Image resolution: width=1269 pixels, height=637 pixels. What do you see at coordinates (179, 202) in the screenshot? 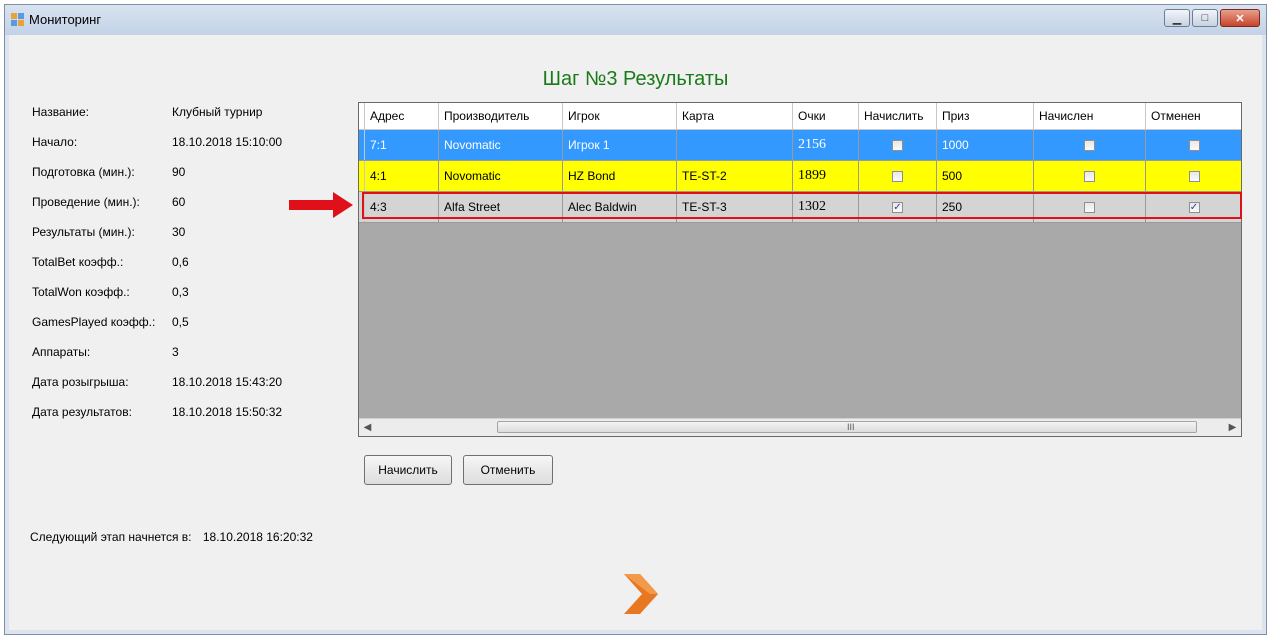
I see `info-value: 60` at bounding box center [179, 202].